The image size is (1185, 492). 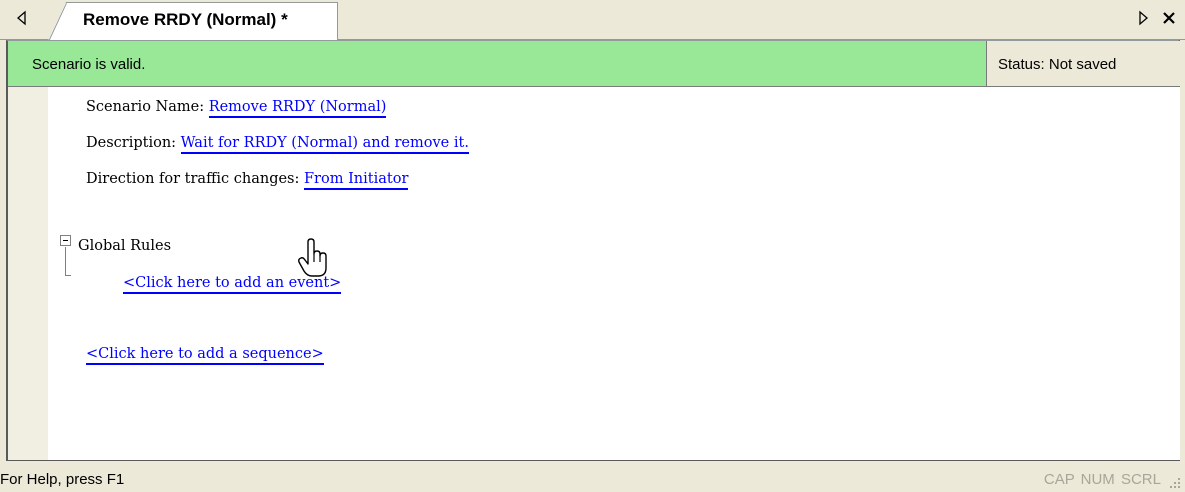 I want to click on help-text: For Help, press F1, so click(x=62, y=479).